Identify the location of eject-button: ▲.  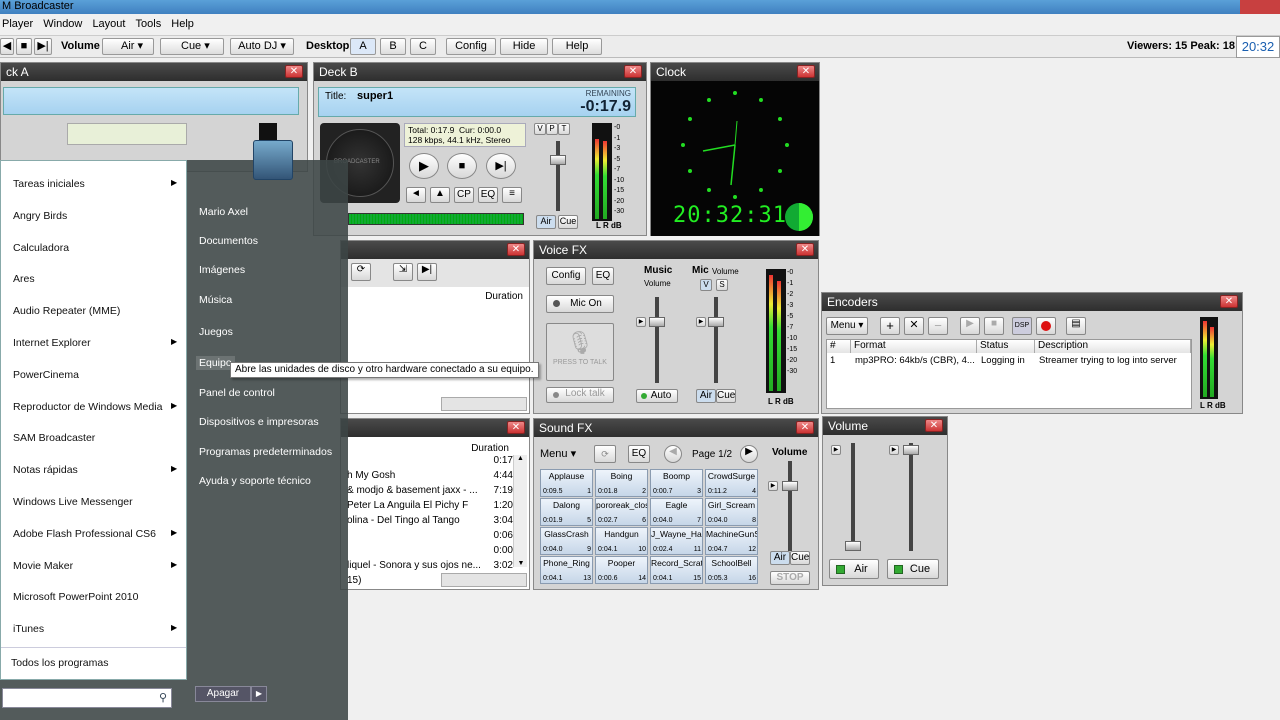
(440, 195).